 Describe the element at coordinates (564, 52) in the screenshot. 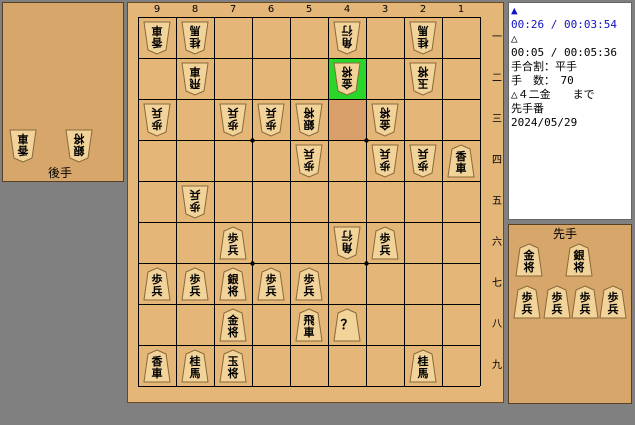

I see `gote-time: 00:05 / 00:05:36` at that location.